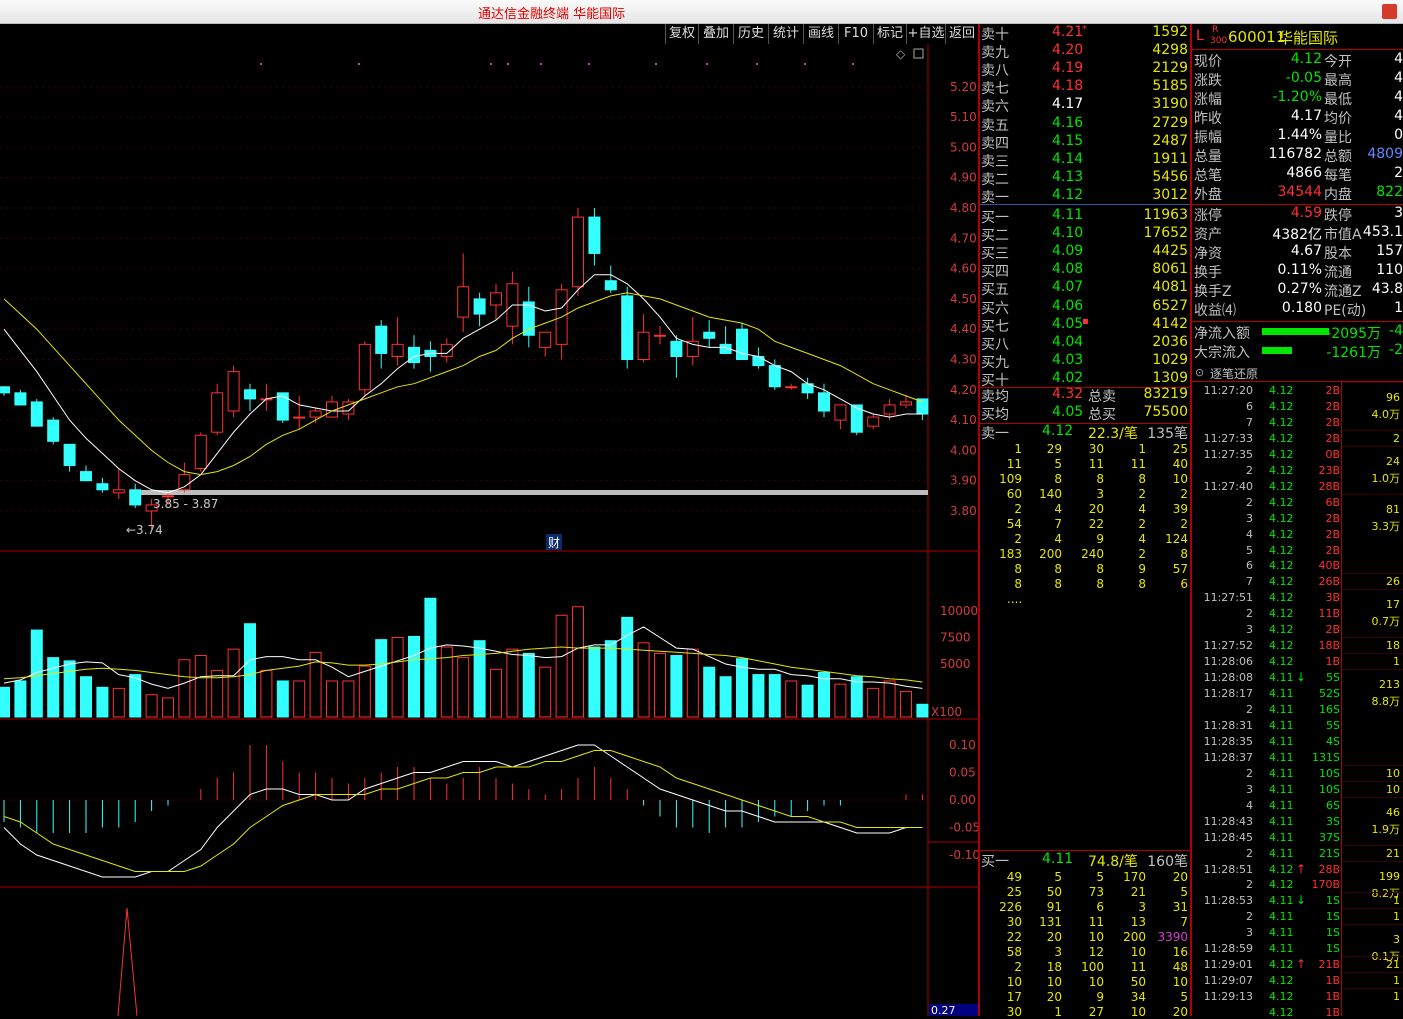  What do you see at coordinates (1281, 694) in the screenshot?
I see `tick-price: 4.11` at bounding box center [1281, 694].